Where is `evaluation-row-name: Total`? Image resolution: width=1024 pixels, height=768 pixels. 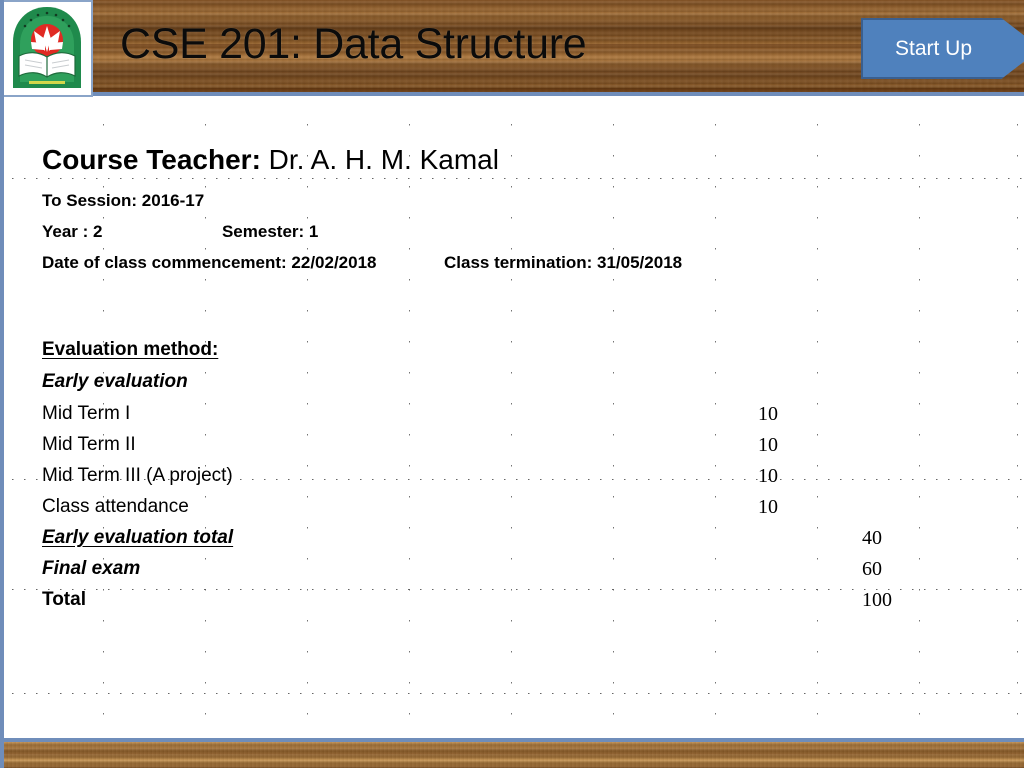 evaluation-row-name: Total is located at coordinates (64, 599).